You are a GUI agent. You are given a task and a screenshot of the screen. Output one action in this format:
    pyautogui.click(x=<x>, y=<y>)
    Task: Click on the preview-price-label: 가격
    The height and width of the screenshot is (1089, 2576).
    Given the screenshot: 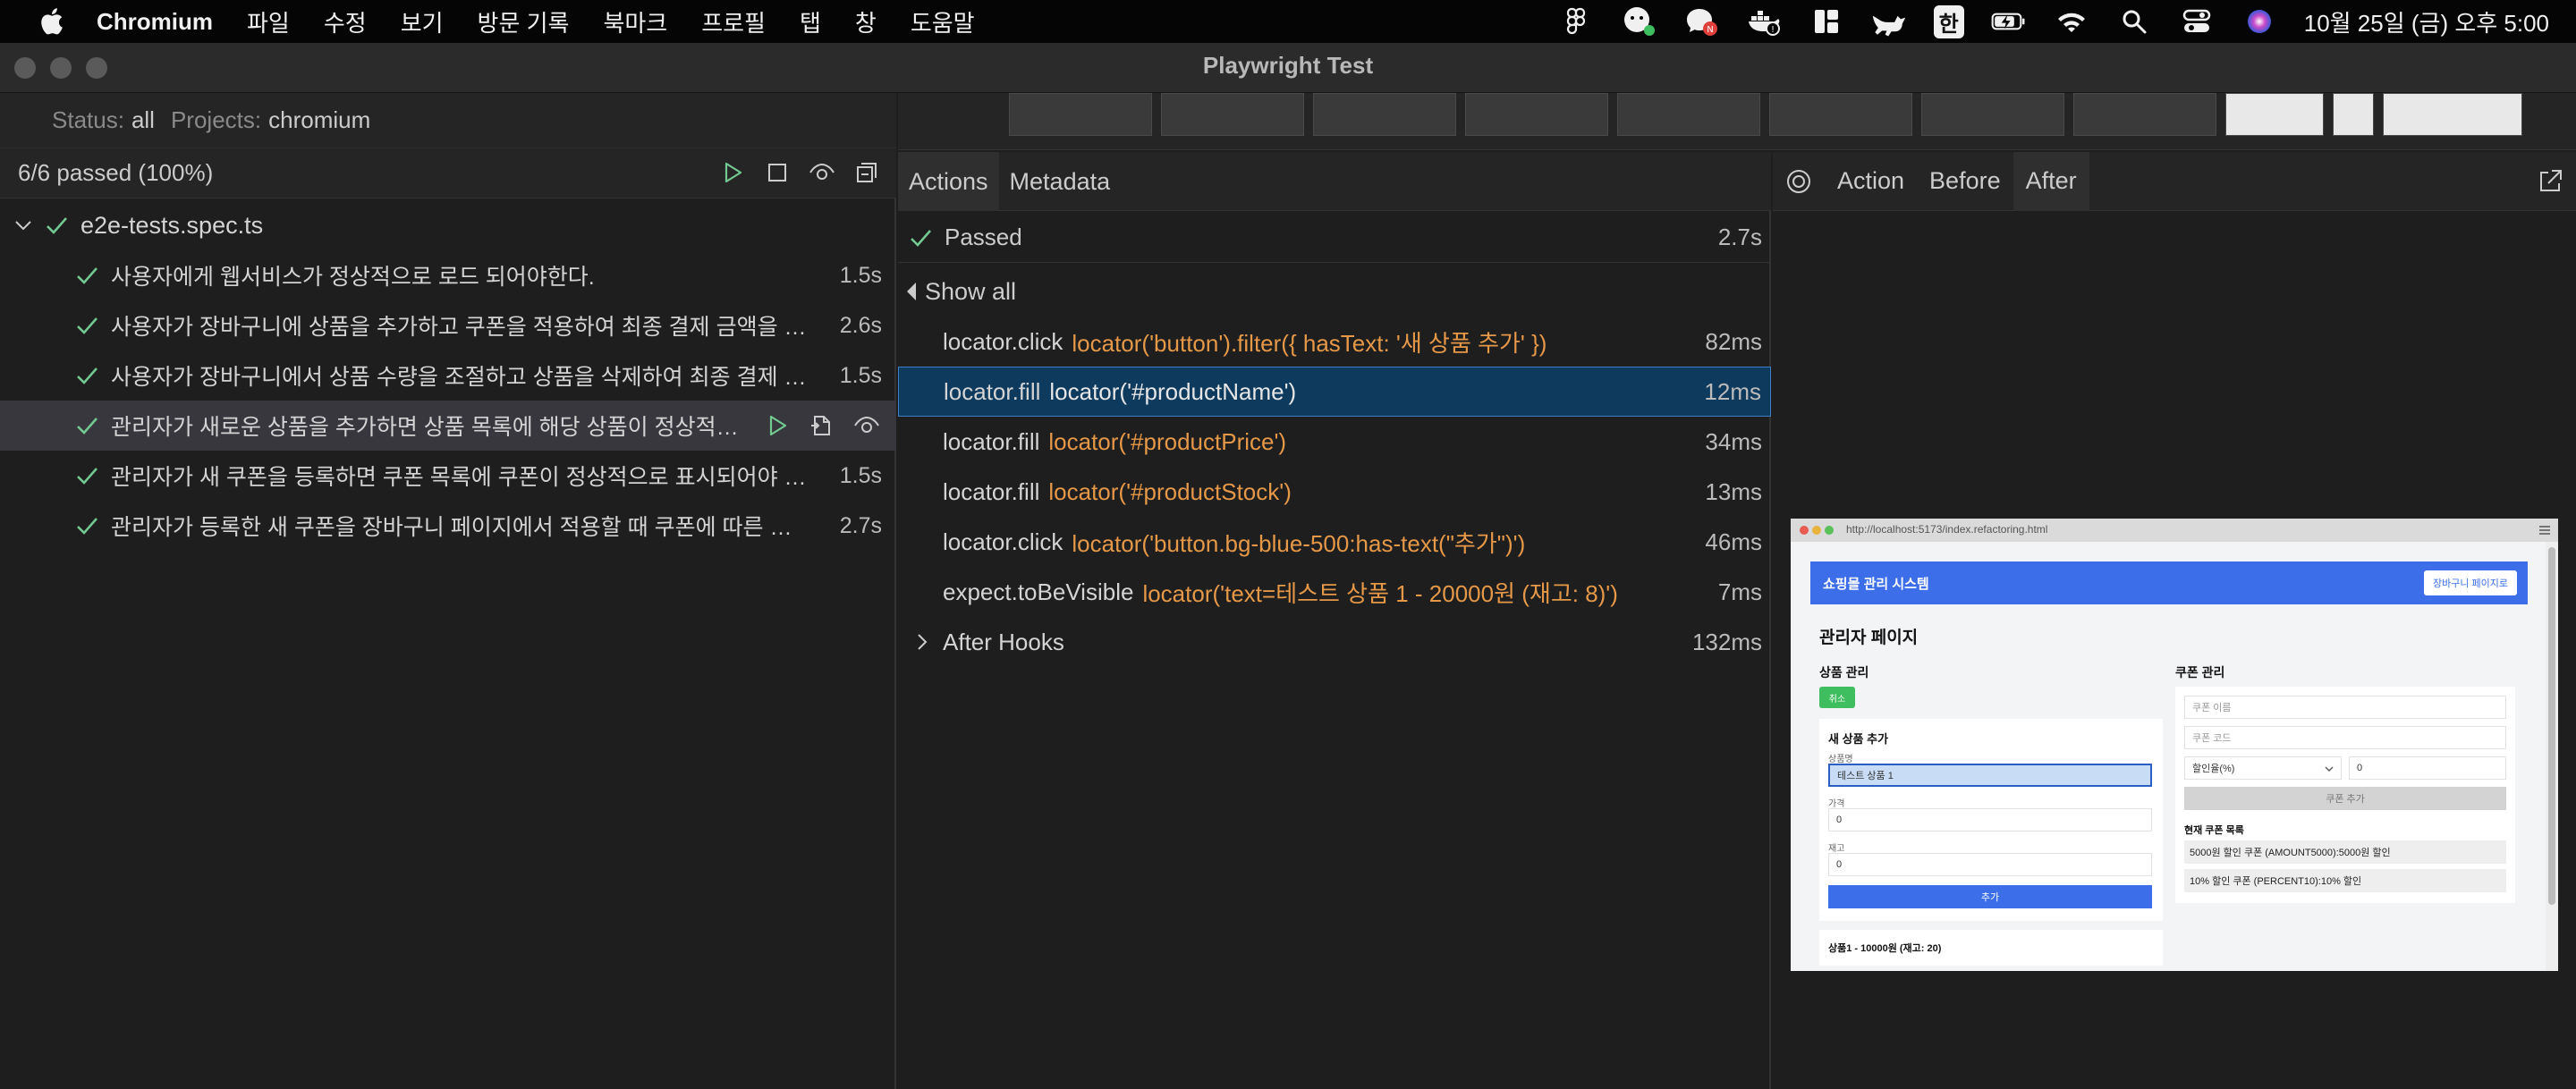 What is the action you would take?
    pyautogui.click(x=1836, y=804)
    